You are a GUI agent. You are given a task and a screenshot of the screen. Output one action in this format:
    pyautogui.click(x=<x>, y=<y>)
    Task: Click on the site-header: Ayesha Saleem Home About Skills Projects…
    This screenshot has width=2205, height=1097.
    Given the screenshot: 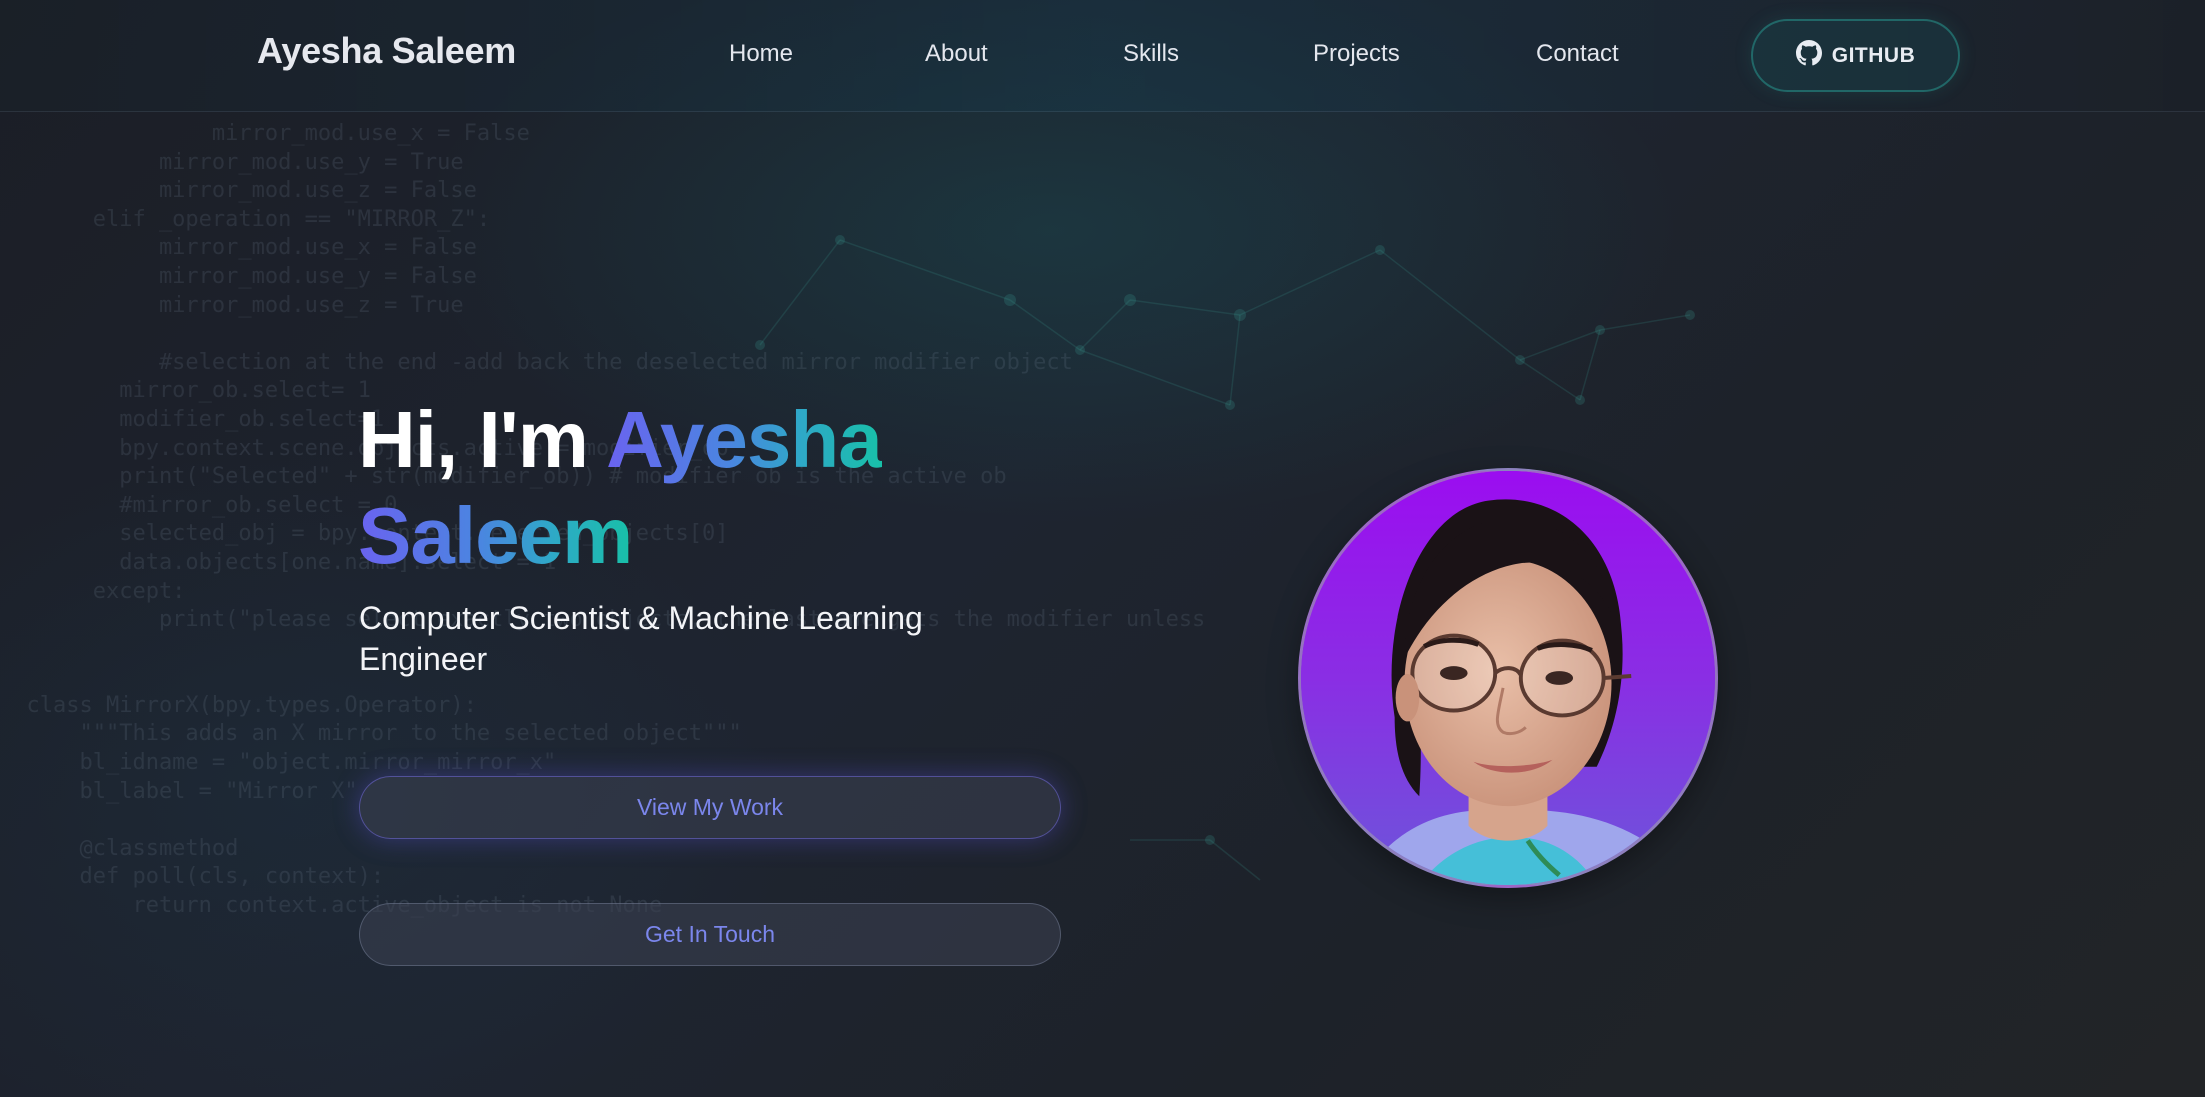 What is the action you would take?
    pyautogui.click(x=1102, y=56)
    